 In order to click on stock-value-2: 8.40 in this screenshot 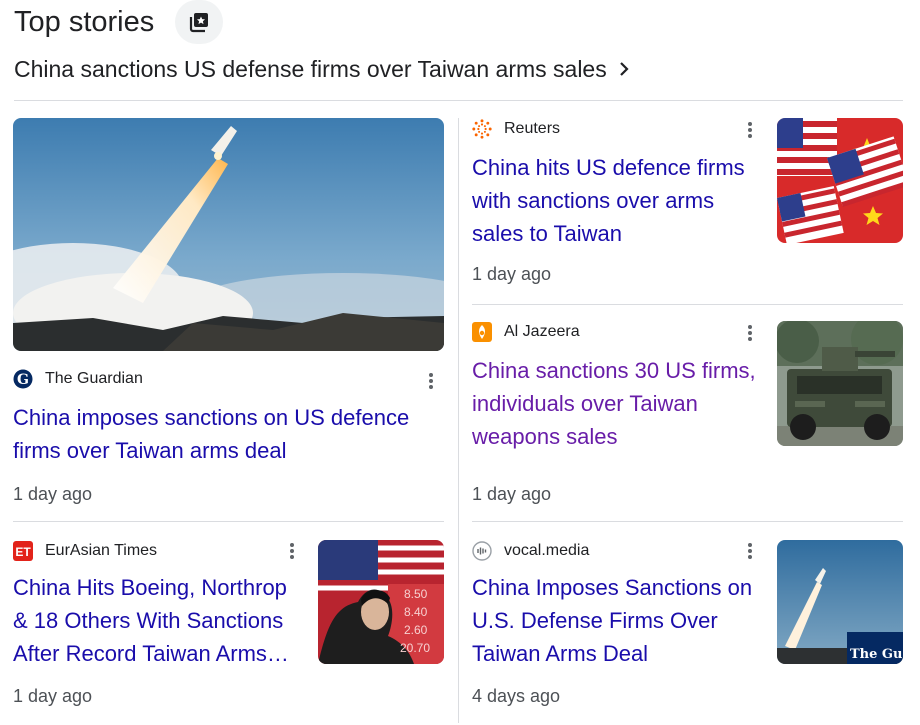, I will do `click(416, 612)`.